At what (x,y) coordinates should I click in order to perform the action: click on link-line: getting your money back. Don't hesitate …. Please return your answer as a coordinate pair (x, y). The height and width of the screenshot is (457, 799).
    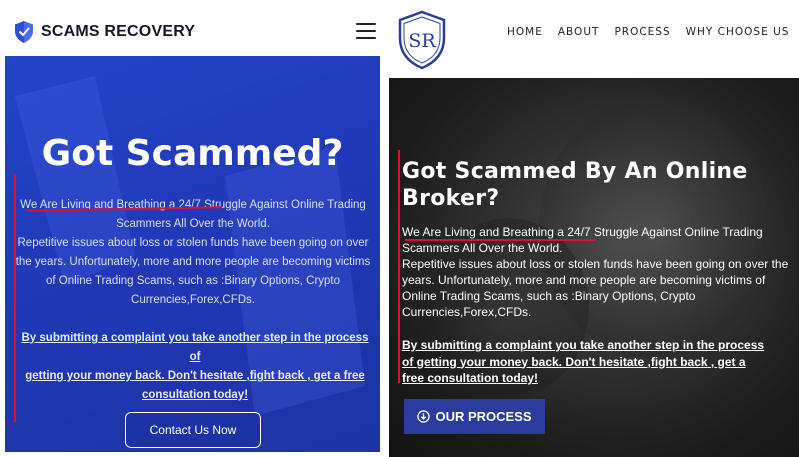
    Looking at the image, I should click on (195, 376).